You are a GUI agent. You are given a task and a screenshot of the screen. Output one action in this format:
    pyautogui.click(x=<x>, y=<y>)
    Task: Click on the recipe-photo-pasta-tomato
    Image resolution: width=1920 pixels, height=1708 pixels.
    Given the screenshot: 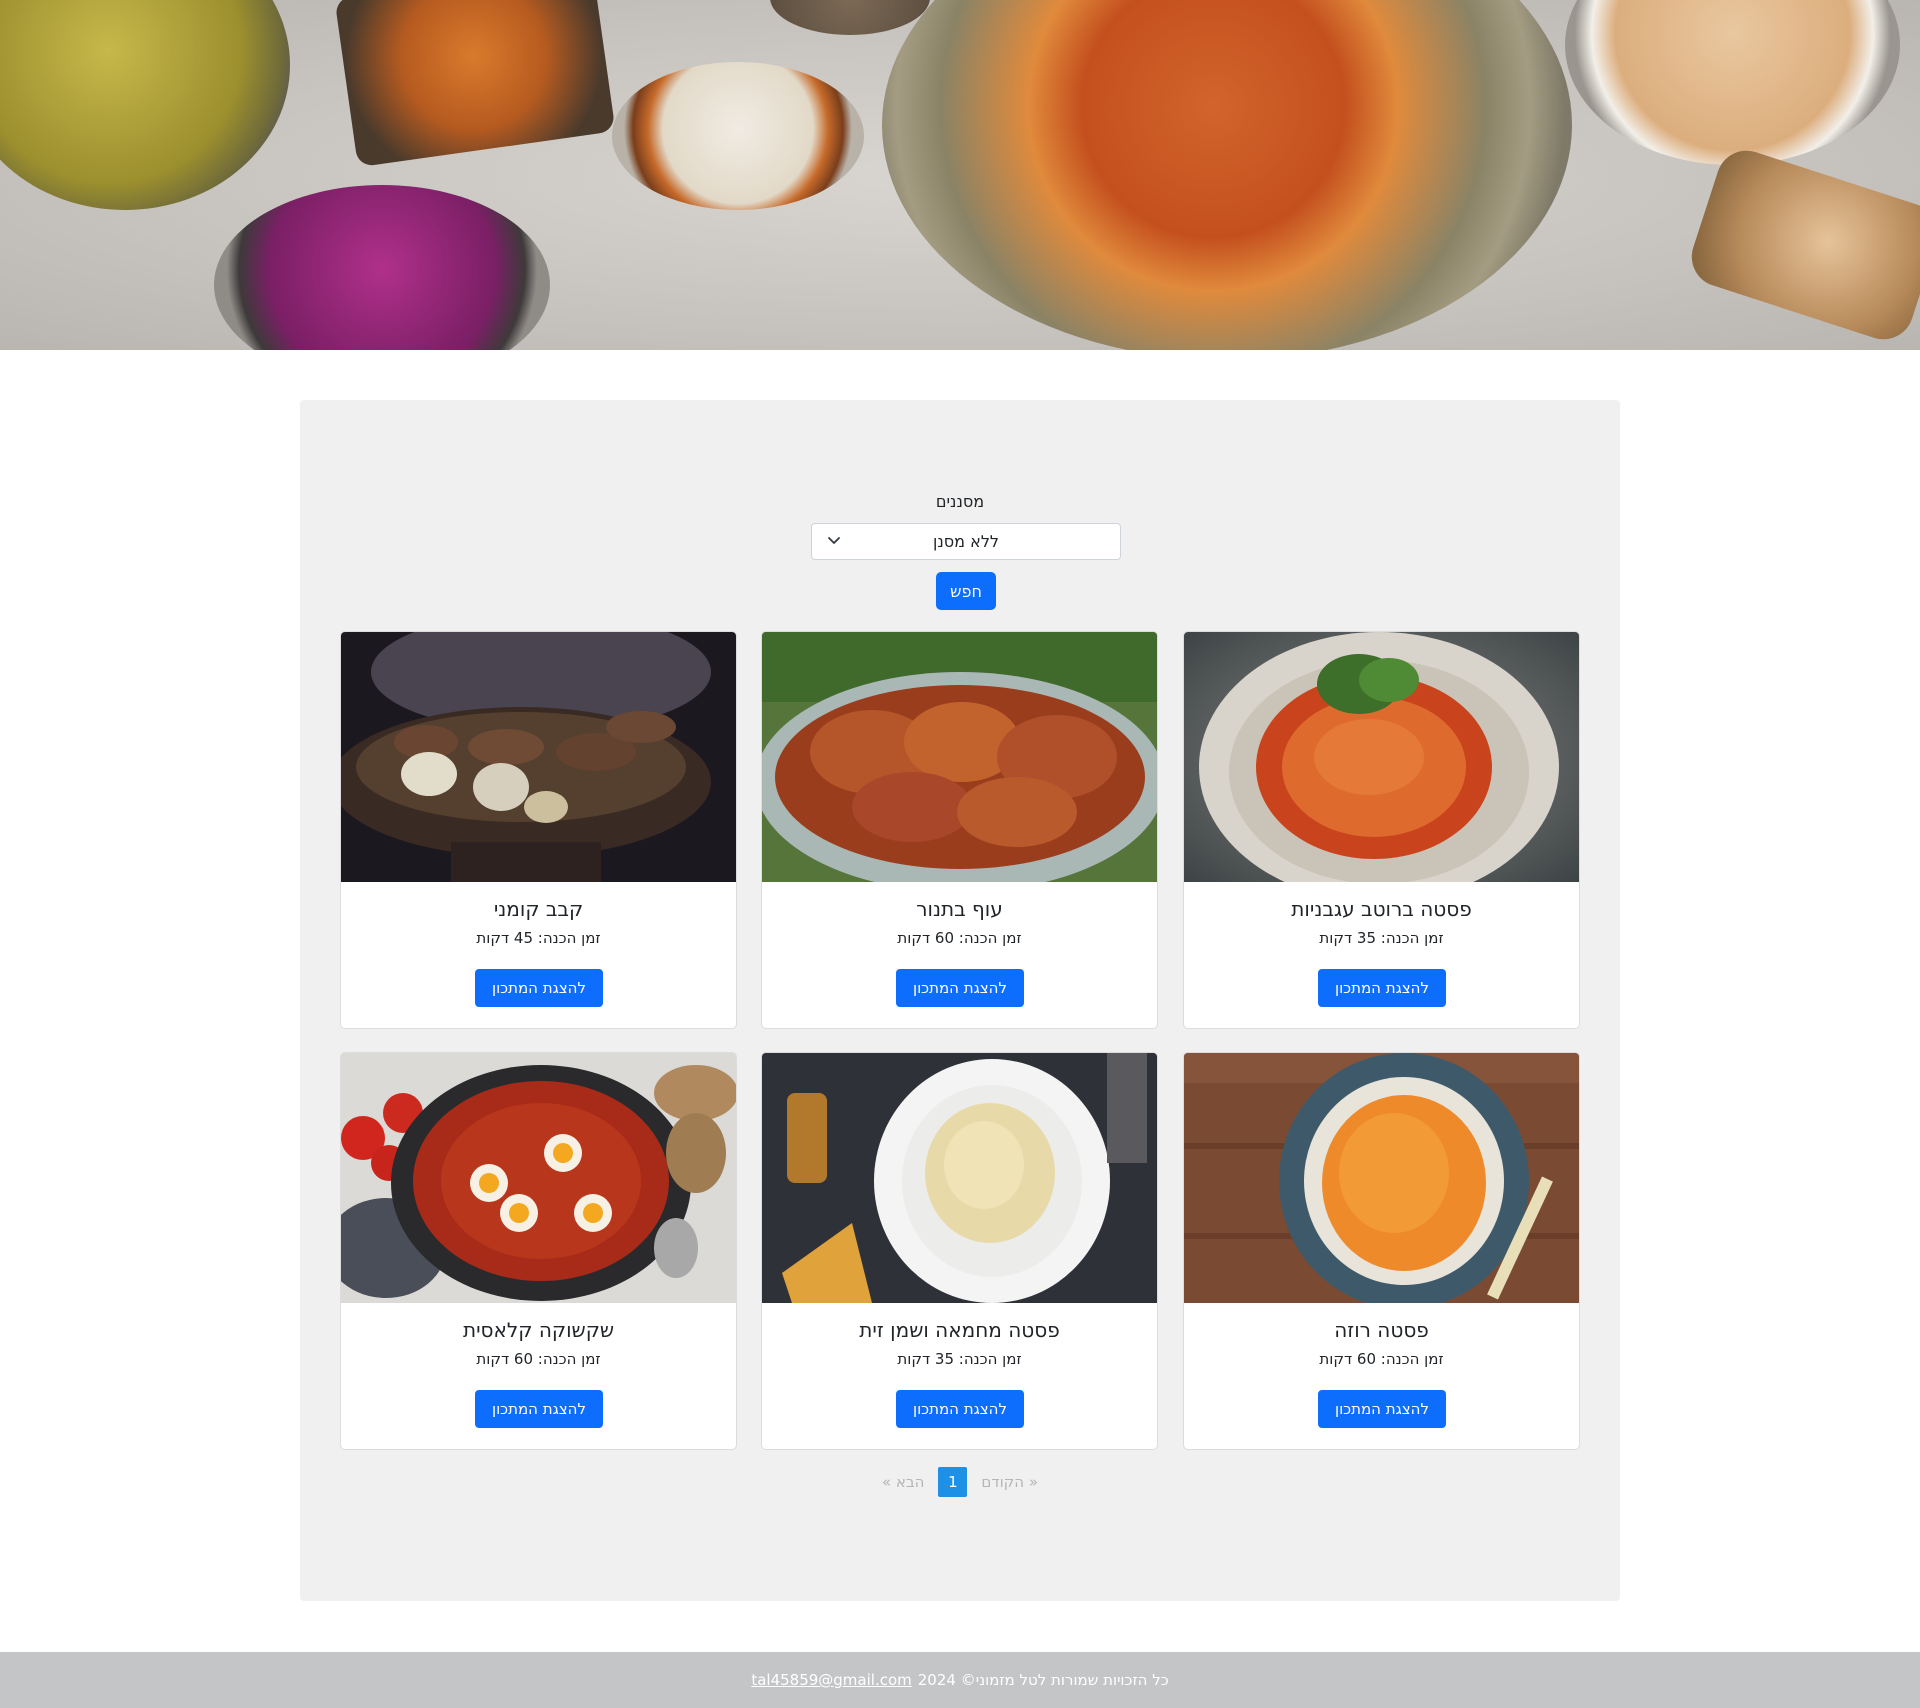 What is the action you would take?
    pyautogui.click(x=1381, y=757)
    